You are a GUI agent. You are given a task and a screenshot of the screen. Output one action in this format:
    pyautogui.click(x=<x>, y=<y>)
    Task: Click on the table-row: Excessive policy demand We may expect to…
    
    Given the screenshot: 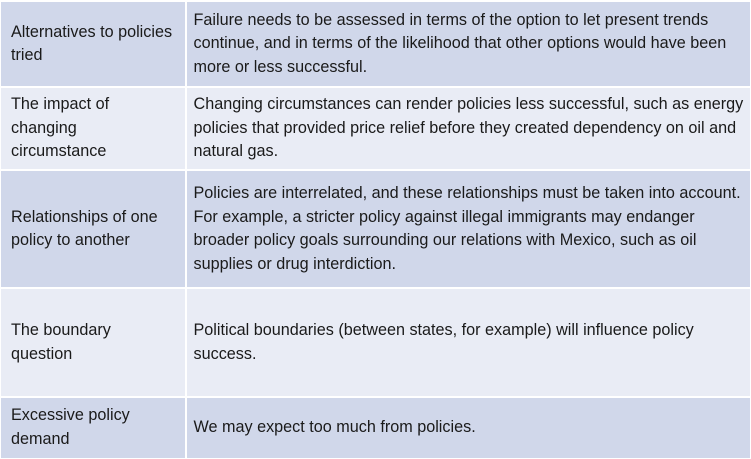 What is the action you would take?
    pyautogui.click(x=375, y=427)
    